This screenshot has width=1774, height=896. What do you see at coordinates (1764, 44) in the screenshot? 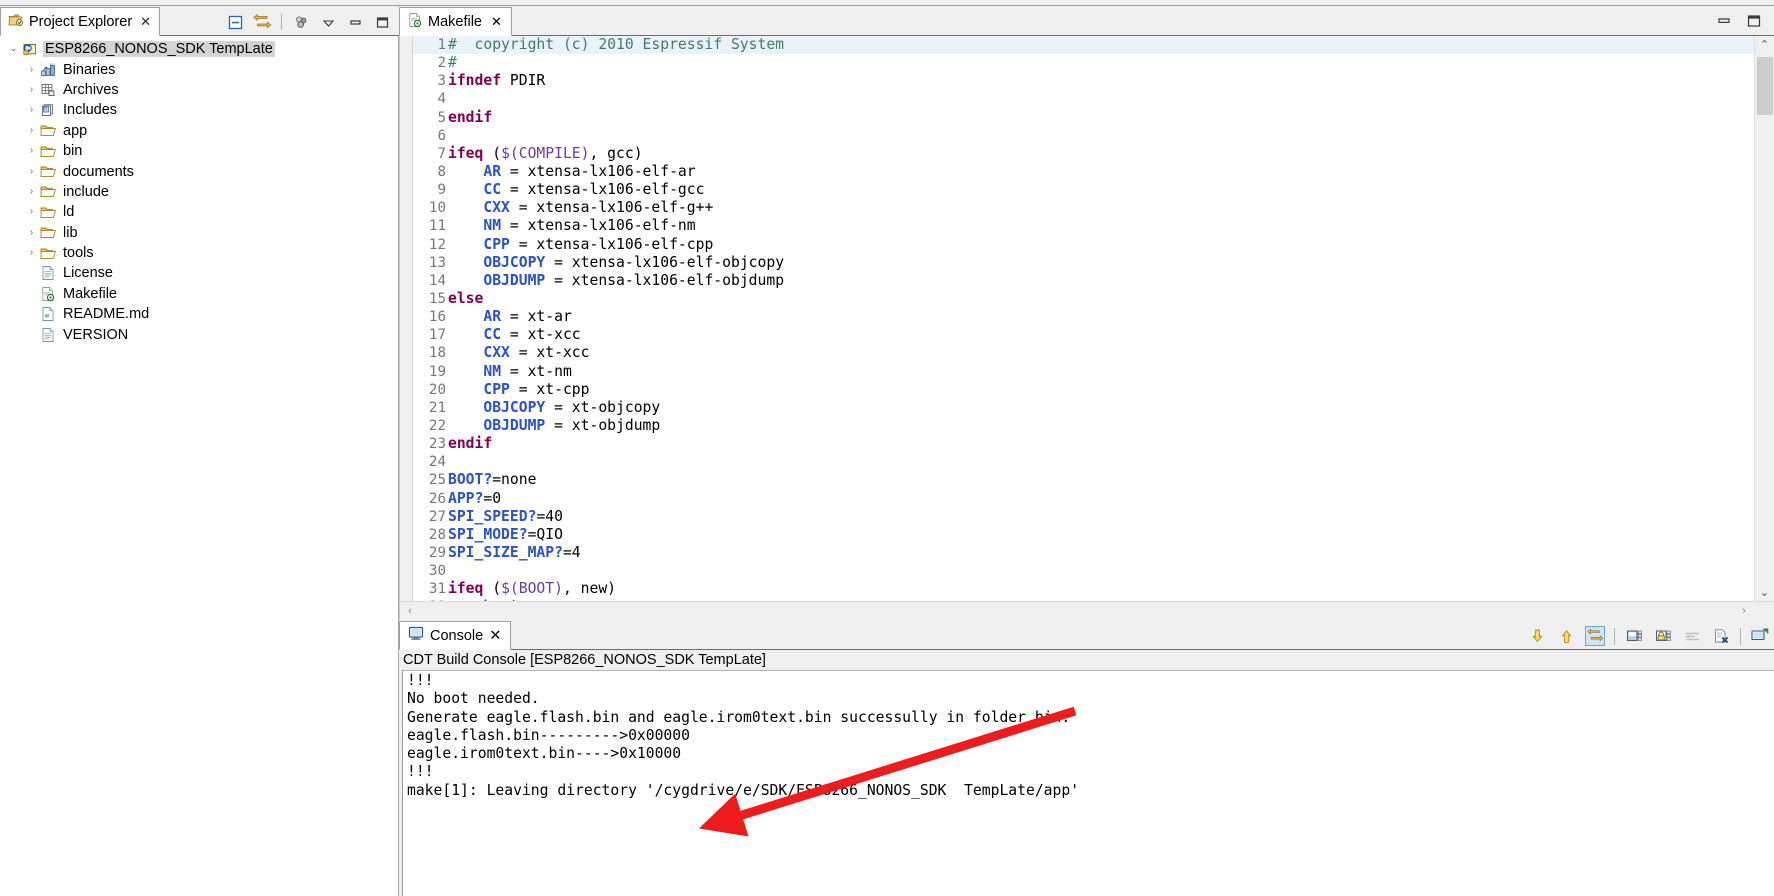
I see `scroll-up-arrow-icon: ⌃` at bounding box center [1764, 44].